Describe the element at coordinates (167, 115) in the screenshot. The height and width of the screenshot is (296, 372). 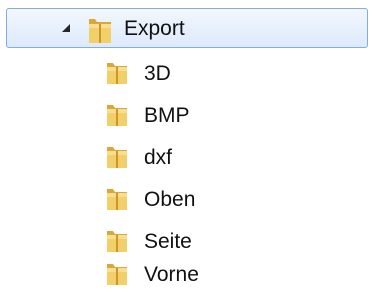
I see `tree-item-label: BMP` at that location.